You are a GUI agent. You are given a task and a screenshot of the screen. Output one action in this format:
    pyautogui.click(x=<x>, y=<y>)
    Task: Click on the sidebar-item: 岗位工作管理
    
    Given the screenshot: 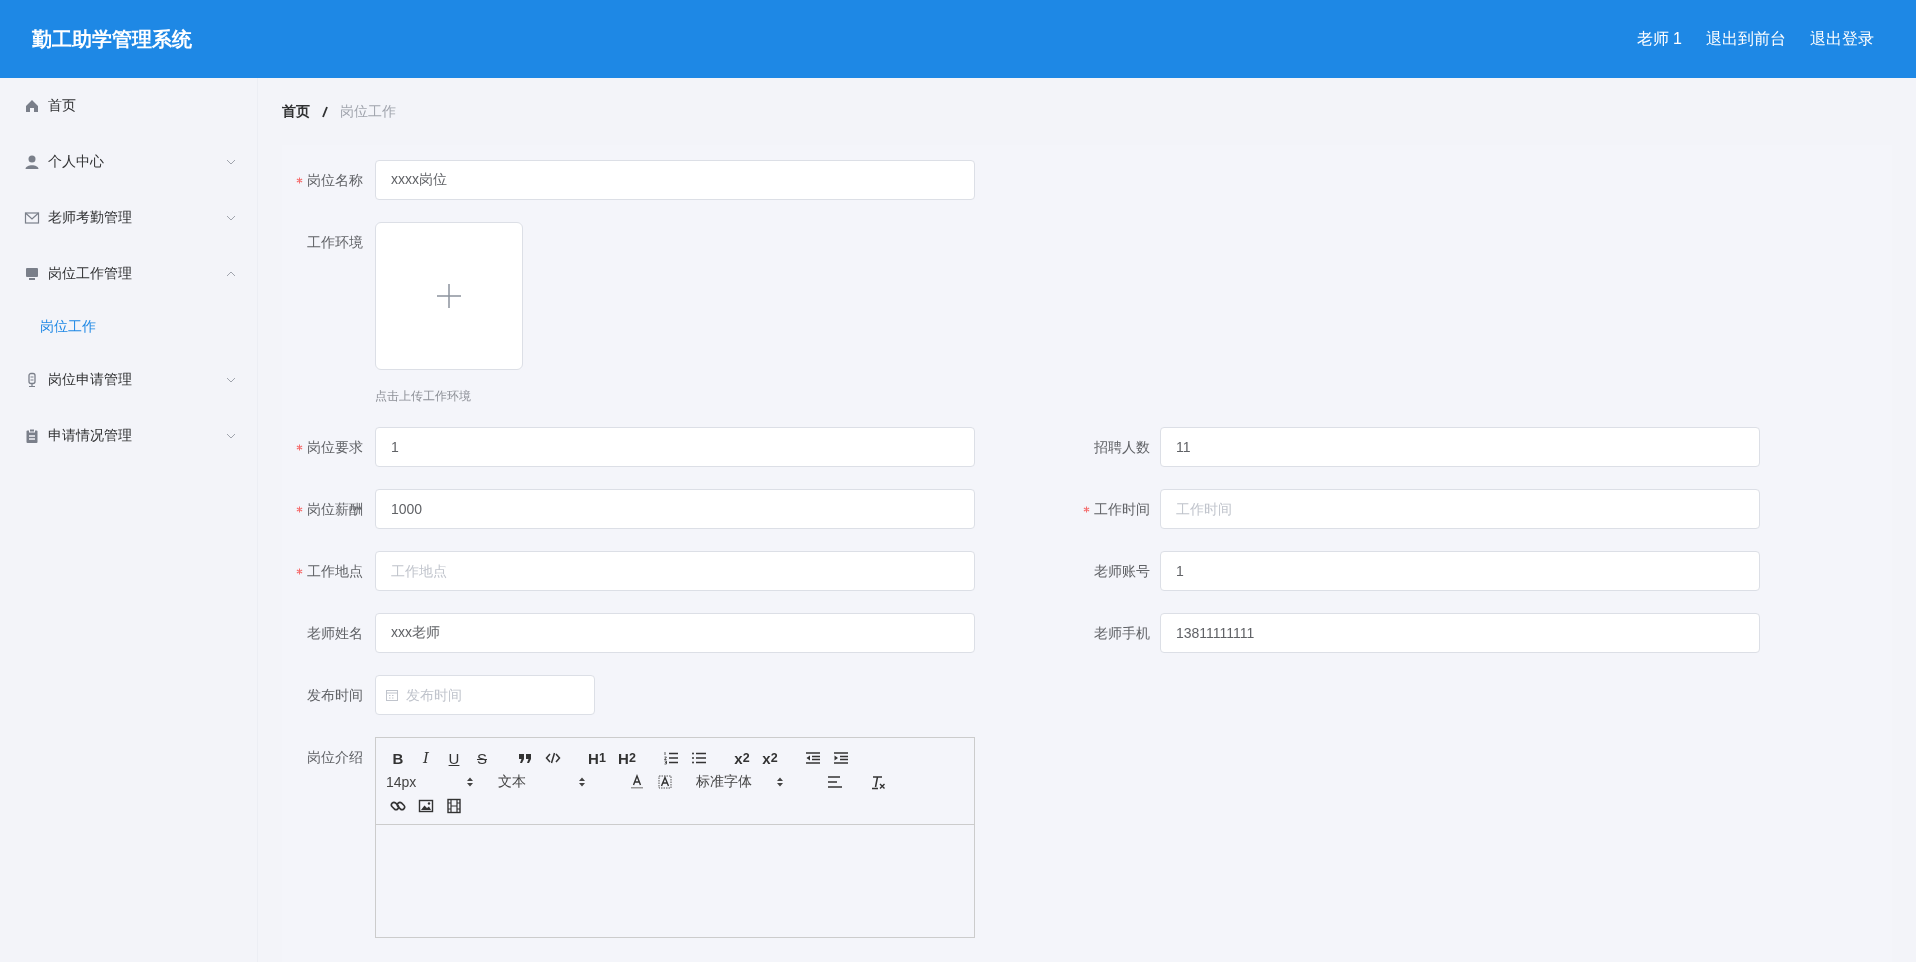 What is the action you would take?
    pyautogui.click(x=128, y=274)
    